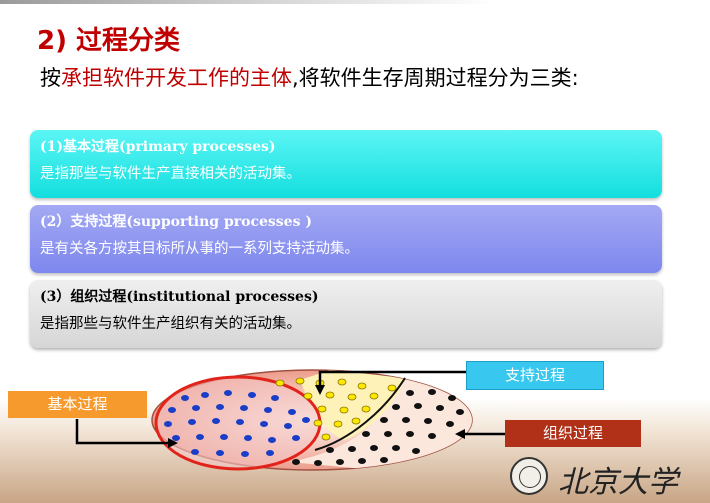  I want to click on university-name: 北京大学, so click(618, 482).